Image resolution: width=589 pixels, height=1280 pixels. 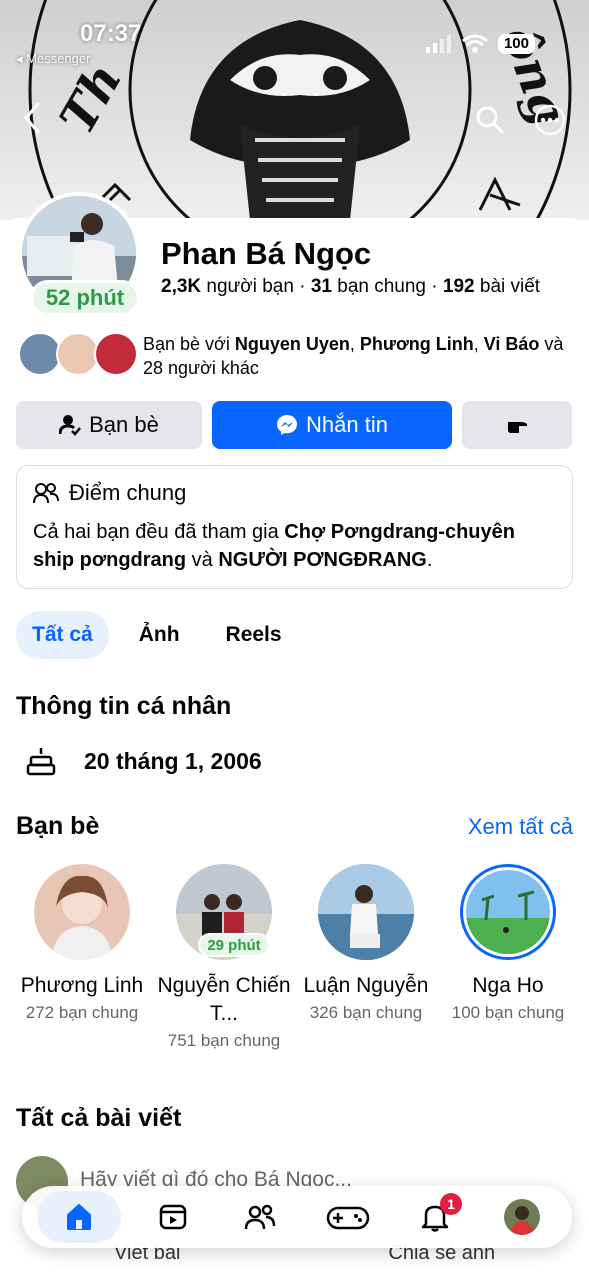 I want to click on posts-count: 192, so click(x=458, y=286).